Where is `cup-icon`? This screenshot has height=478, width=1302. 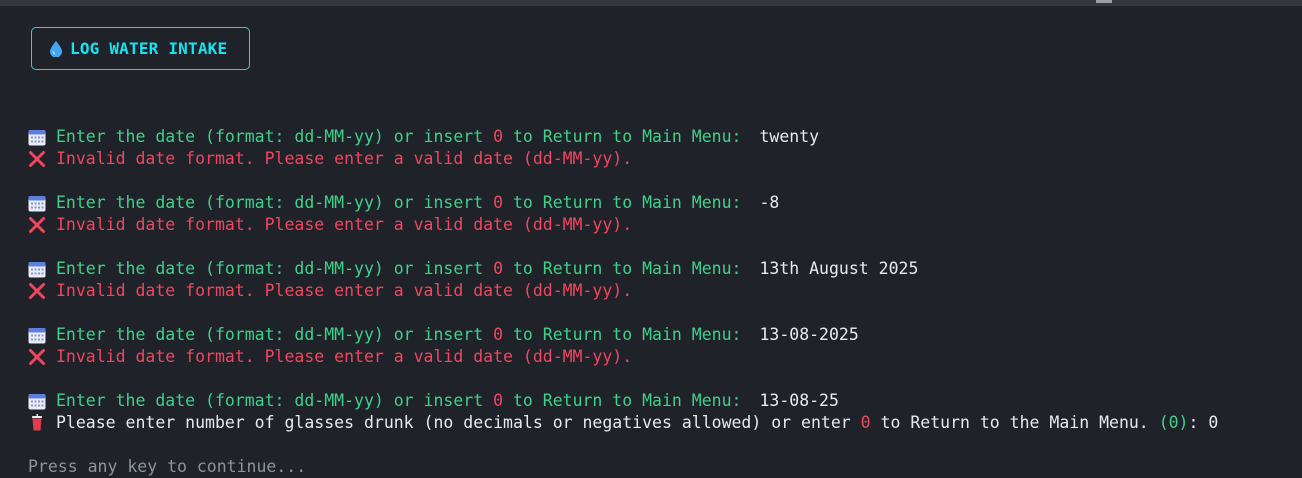 cup-icon is located at coordinates (37, 422).